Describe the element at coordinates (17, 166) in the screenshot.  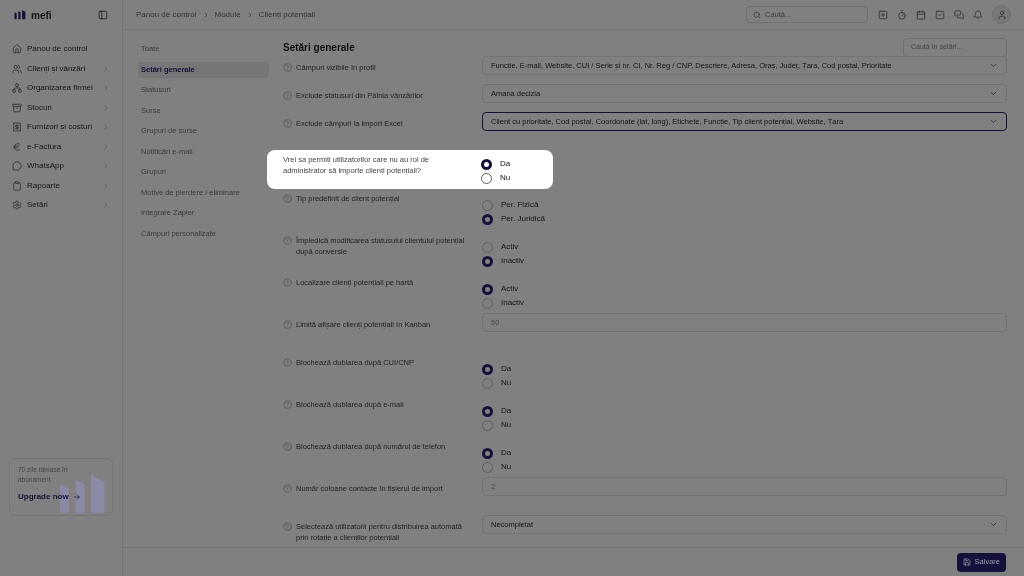
I see `chat-icon` at that location.